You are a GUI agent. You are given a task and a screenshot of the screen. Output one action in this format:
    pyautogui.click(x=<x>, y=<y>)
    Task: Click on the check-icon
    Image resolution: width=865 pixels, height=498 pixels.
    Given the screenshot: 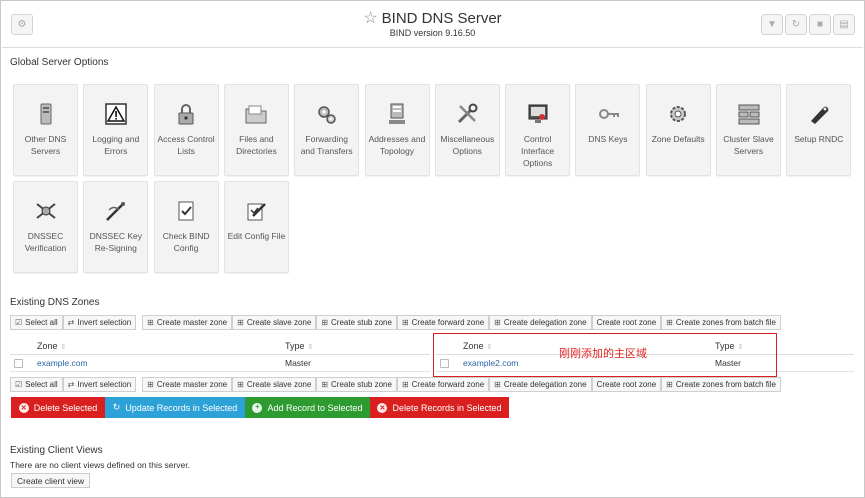 What is the action you would take?
    pyautogui.click(x=186, y=211)
    